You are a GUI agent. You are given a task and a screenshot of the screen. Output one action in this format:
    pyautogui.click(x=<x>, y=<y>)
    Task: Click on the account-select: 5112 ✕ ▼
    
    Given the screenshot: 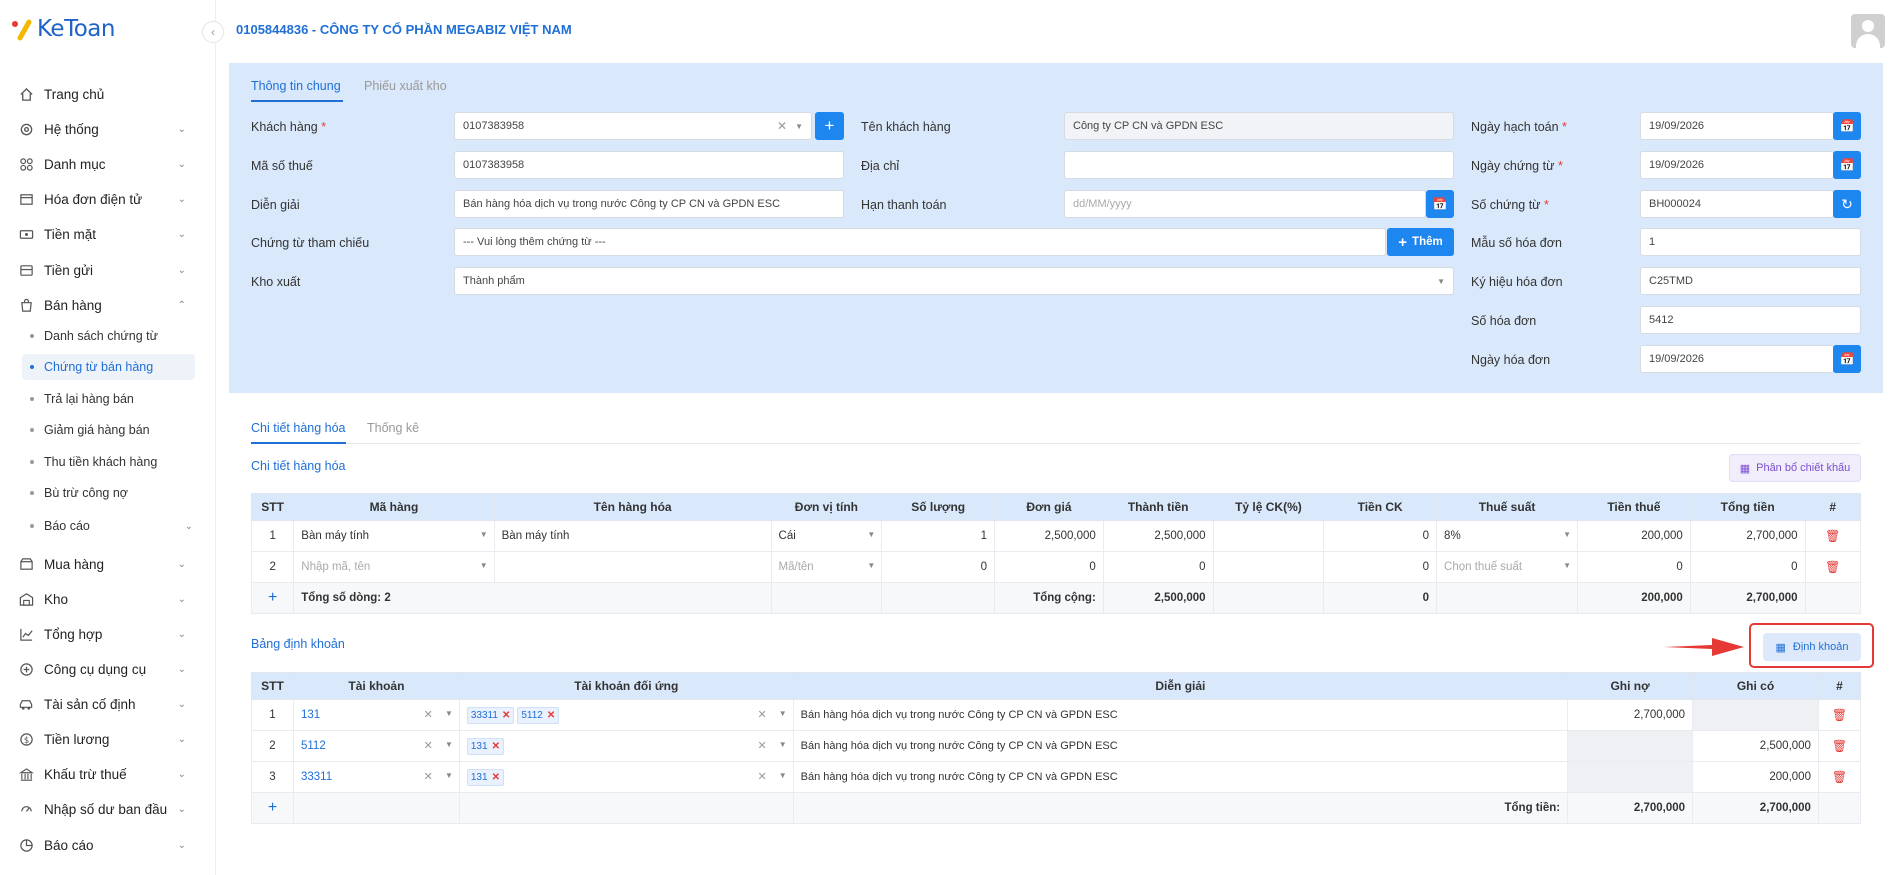 What is the action you would take?
    pyautogui.click(x=376, y=746)
    